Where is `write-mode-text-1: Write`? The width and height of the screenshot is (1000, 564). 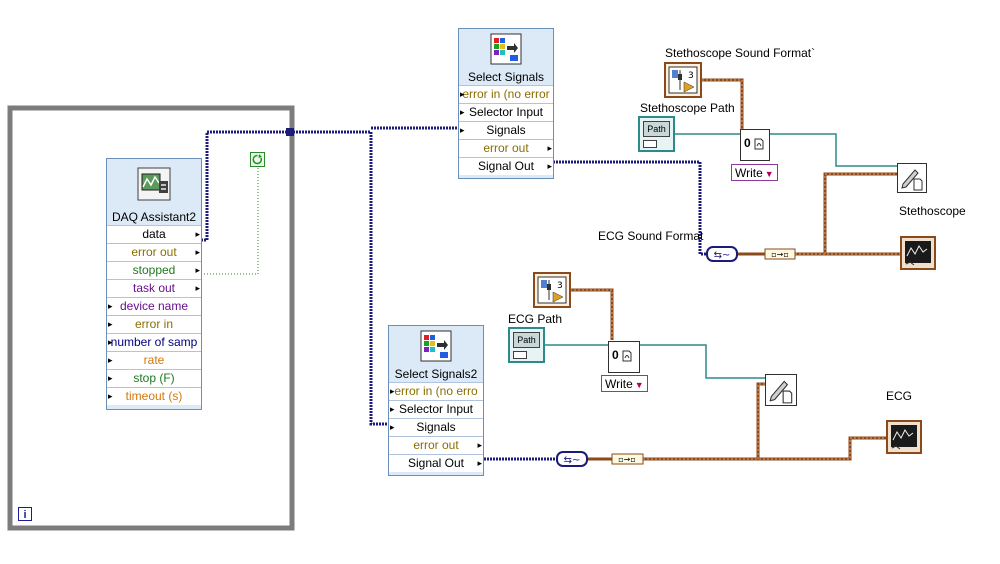 write-mode-text-1: Write is located at coordinates (749, 173).